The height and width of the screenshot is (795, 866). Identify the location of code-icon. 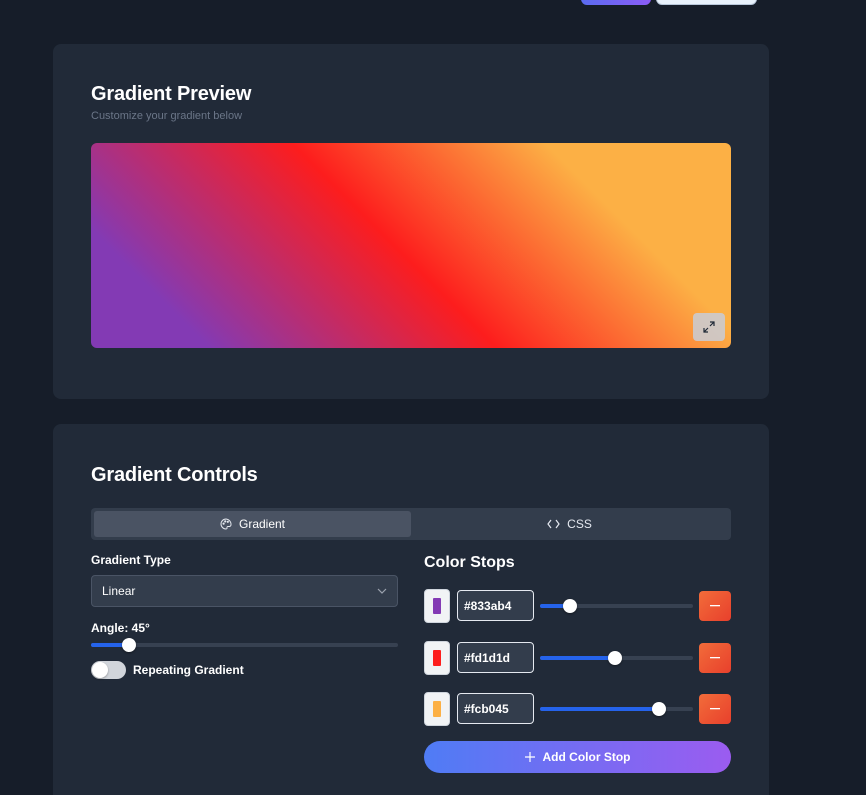
(553, 524).